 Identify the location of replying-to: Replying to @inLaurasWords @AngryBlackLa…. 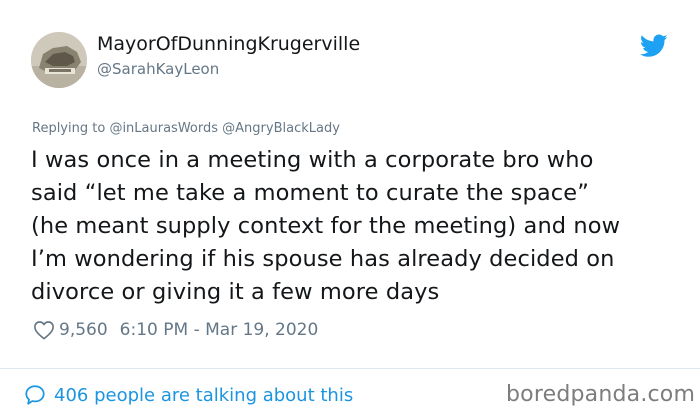
(186, 128).